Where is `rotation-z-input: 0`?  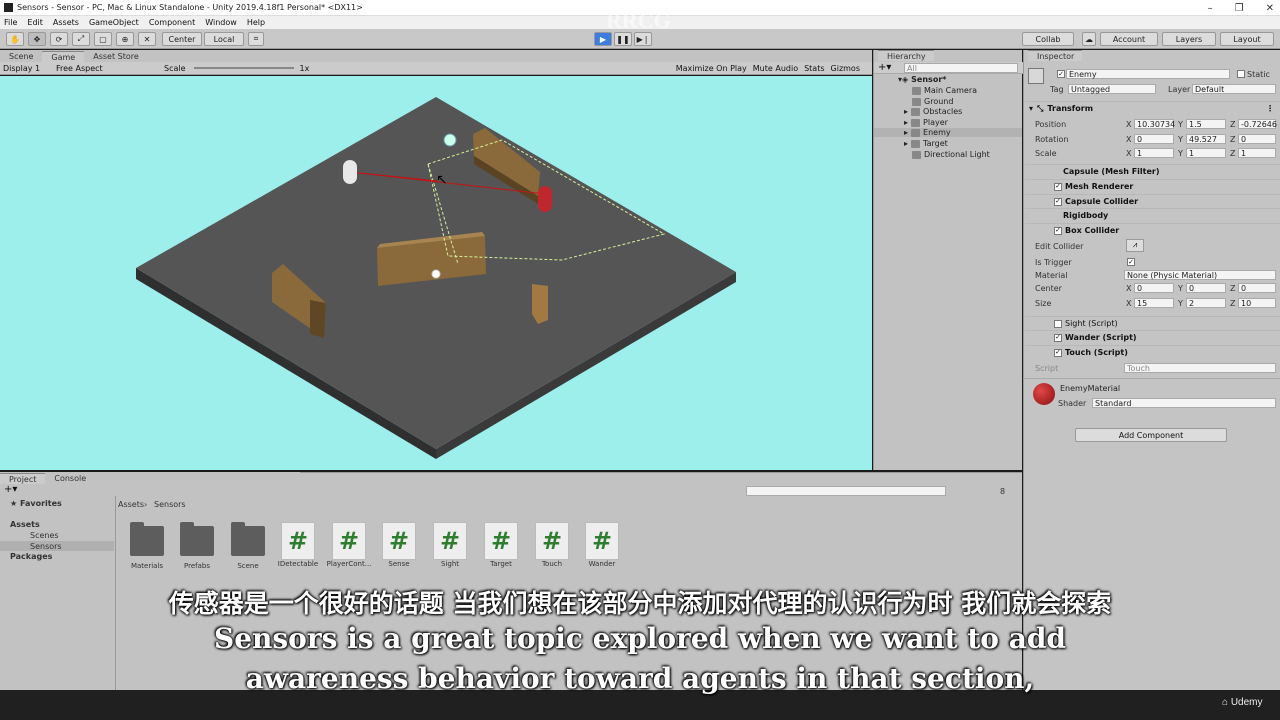
rotation-z-input: 0 is located at coordinates (1257, 139).